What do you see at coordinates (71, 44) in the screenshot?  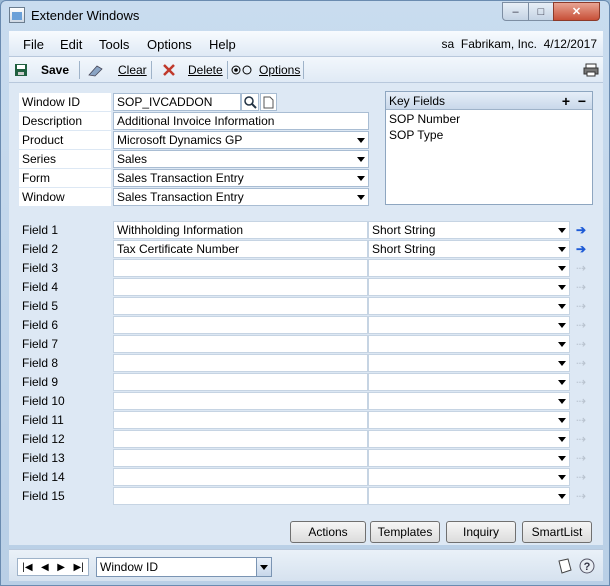 I see `menu-edit: Edit` at bounding box center [71, 44].